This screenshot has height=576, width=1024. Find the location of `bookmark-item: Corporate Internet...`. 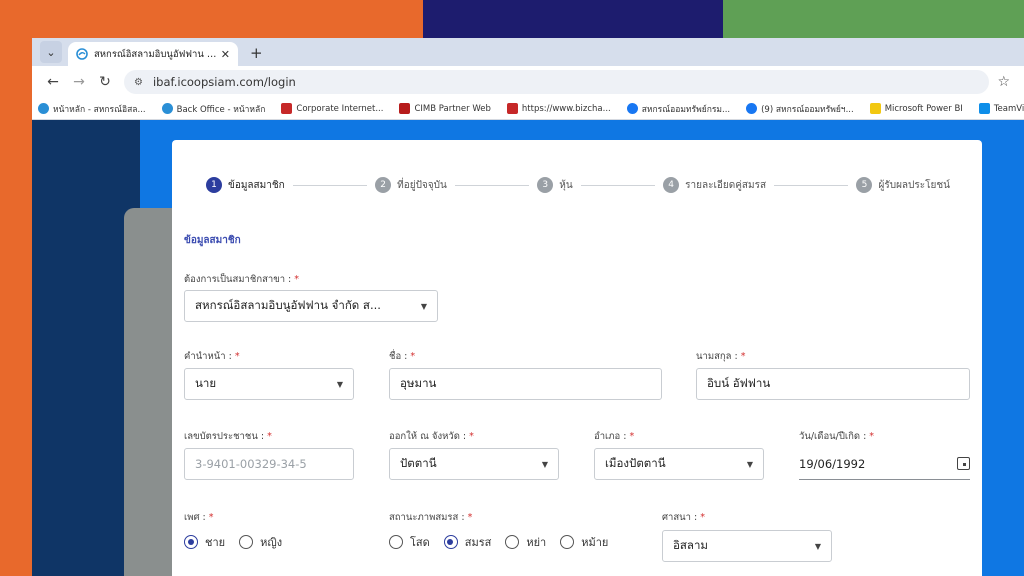

bookmark-item: Corporate Internet... is located at coordinates (332, 108).